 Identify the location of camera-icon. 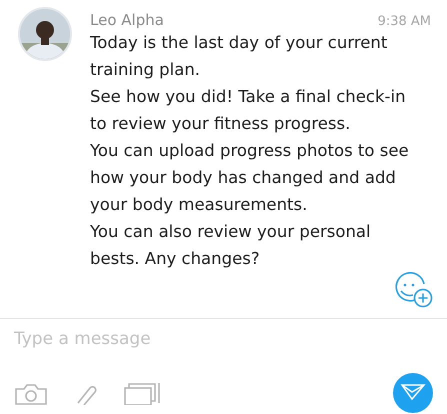
(31, 393).